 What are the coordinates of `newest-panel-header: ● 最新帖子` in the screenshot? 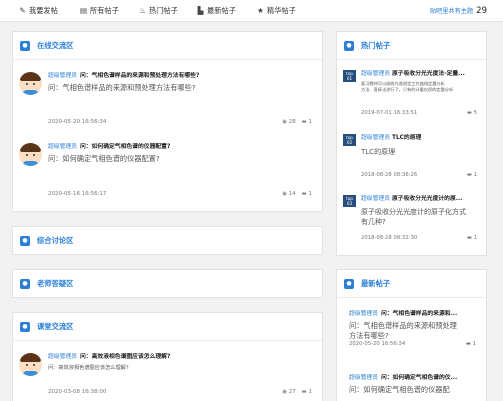 It's located at (411, 284).